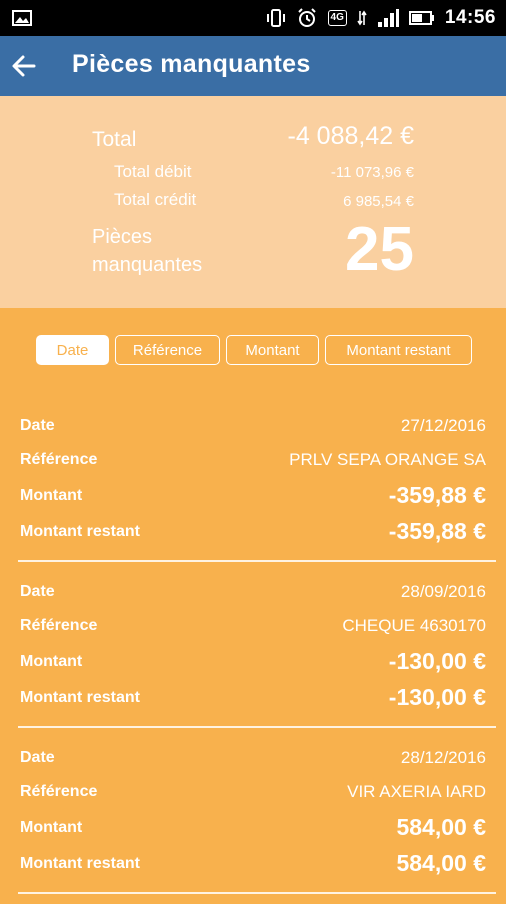 Image resolution: width=506 pixels, height=904 pixels. I want to click on total-label: Total, so click(114, 139).